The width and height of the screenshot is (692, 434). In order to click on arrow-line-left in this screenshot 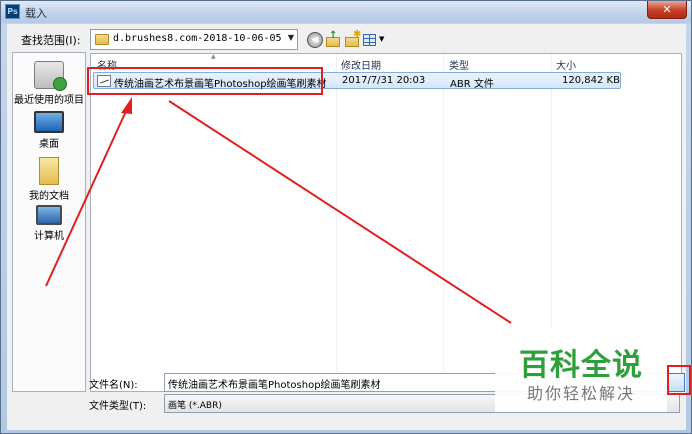, I will do `click(86, 197)`.